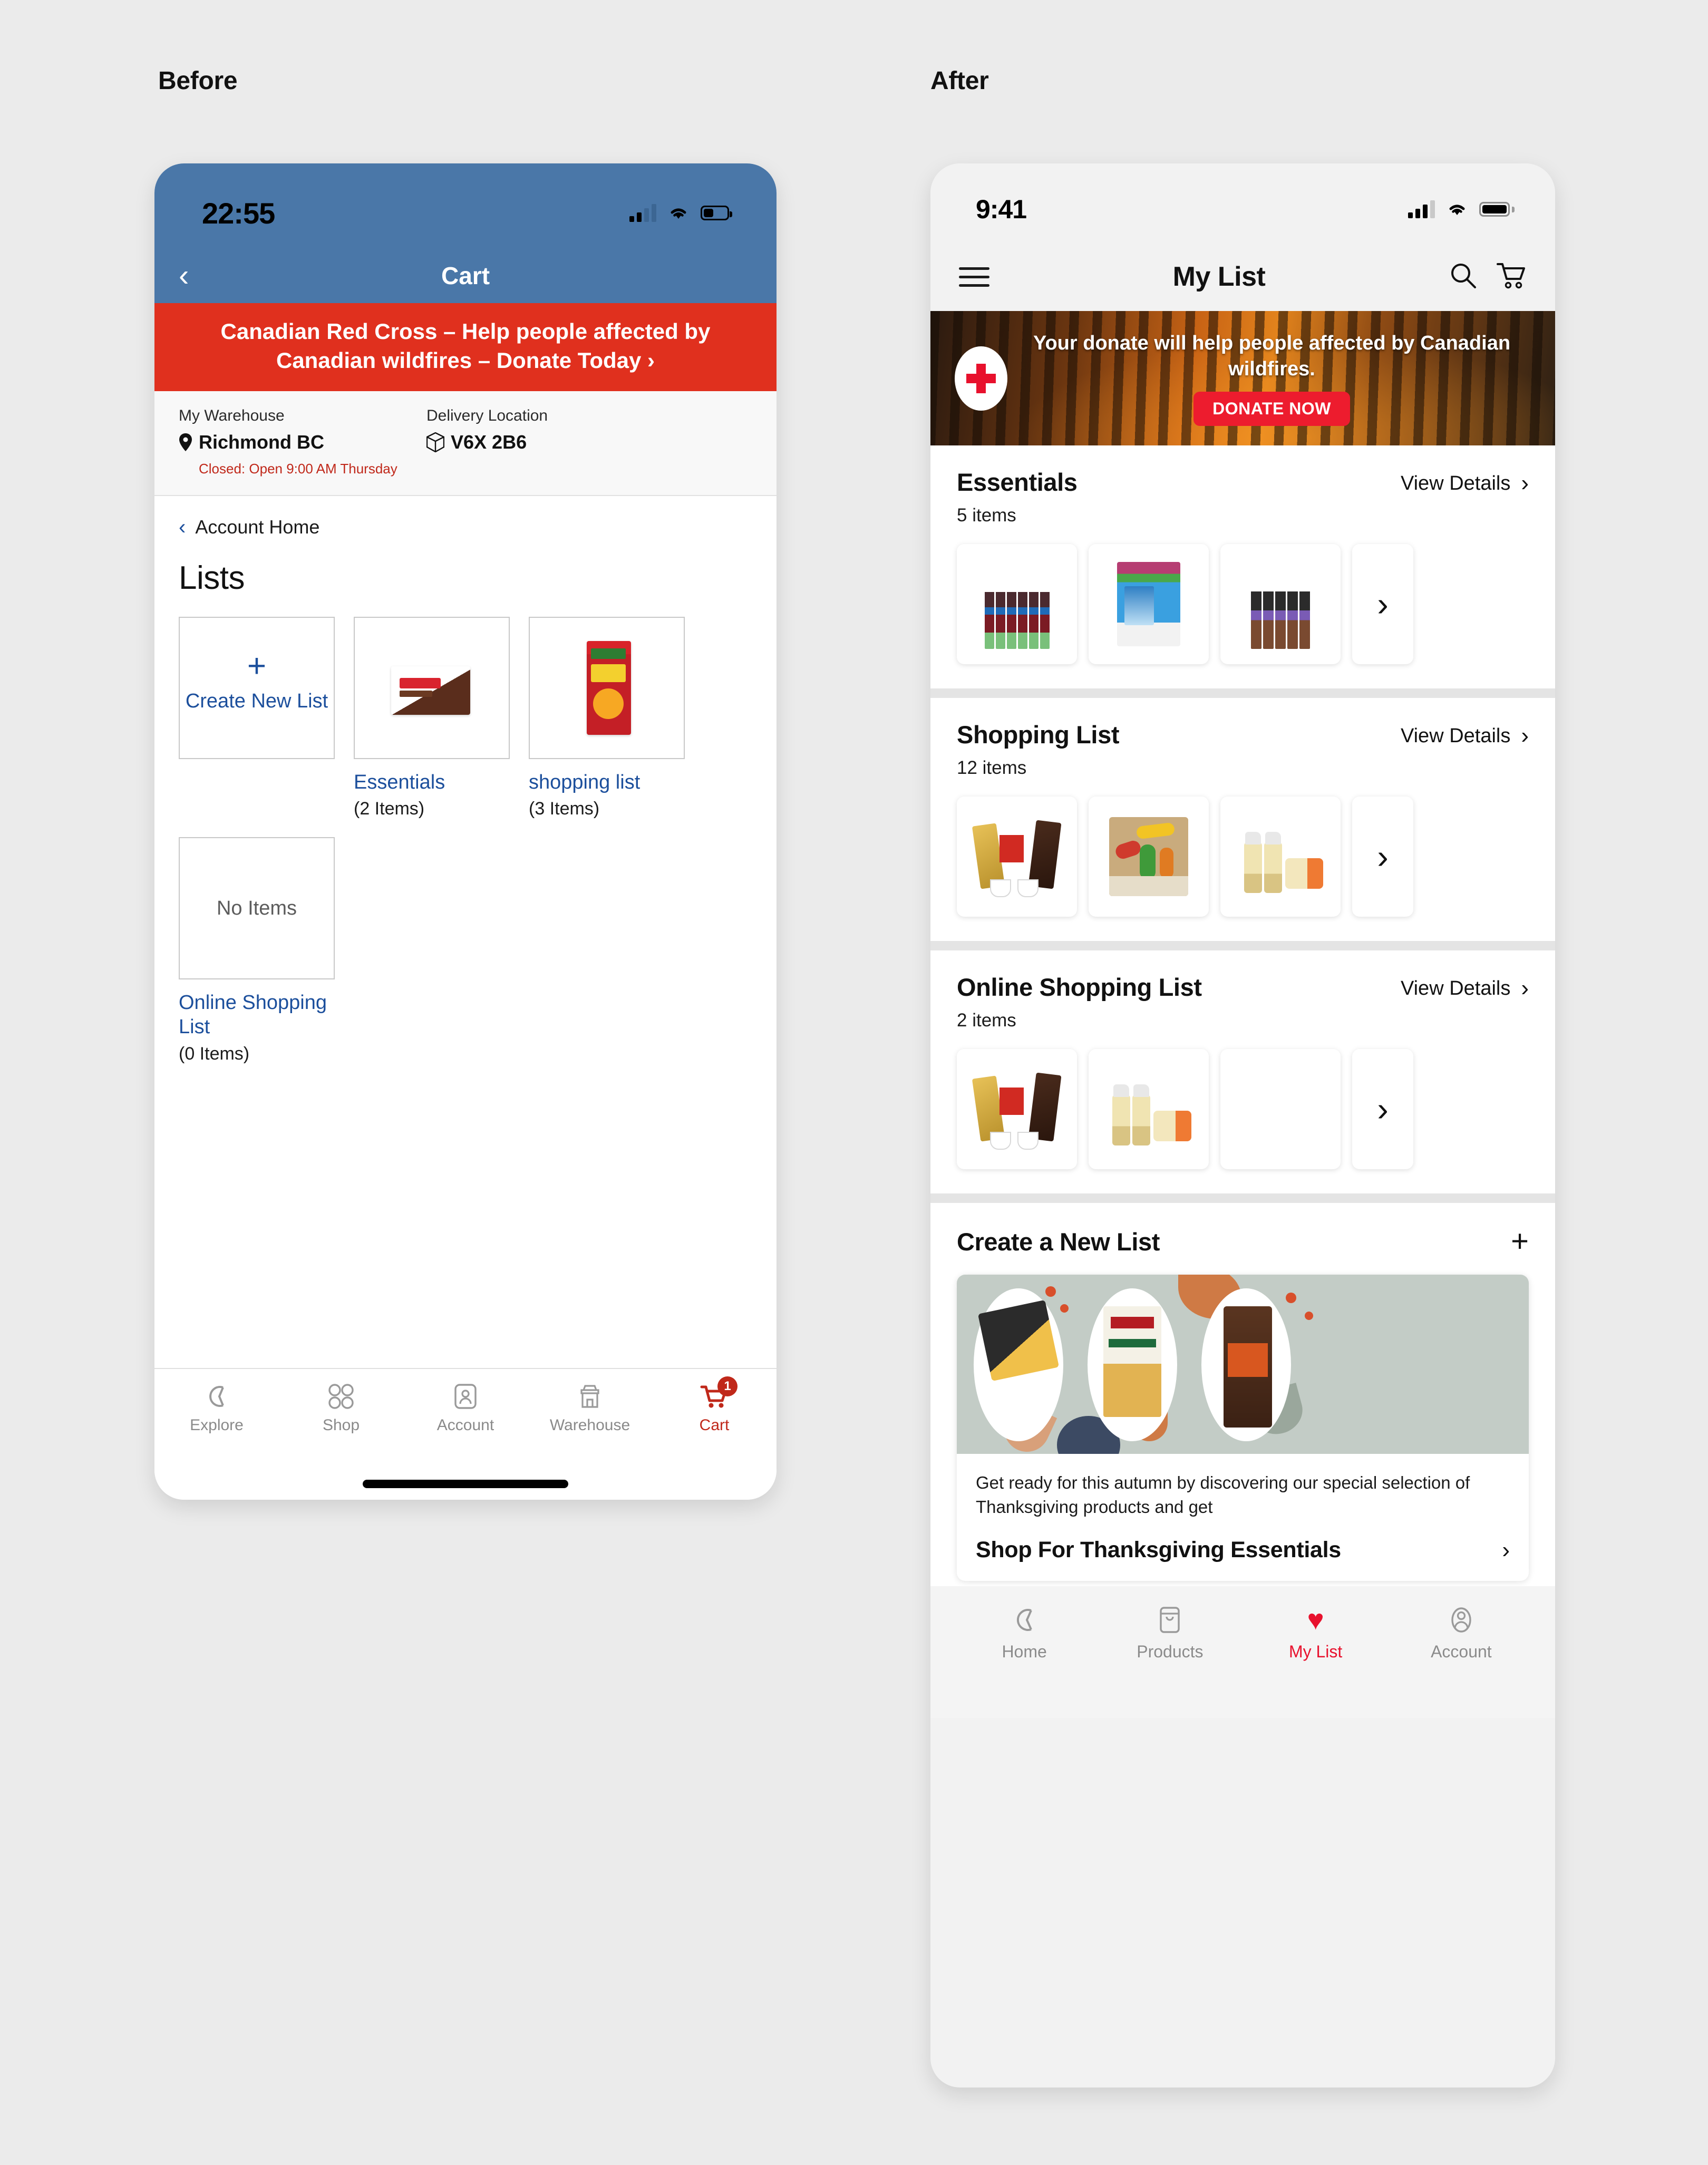  I want to click on lists-grid-row-2: No Items Online Shopping List (0 Items), so click(465, 951).